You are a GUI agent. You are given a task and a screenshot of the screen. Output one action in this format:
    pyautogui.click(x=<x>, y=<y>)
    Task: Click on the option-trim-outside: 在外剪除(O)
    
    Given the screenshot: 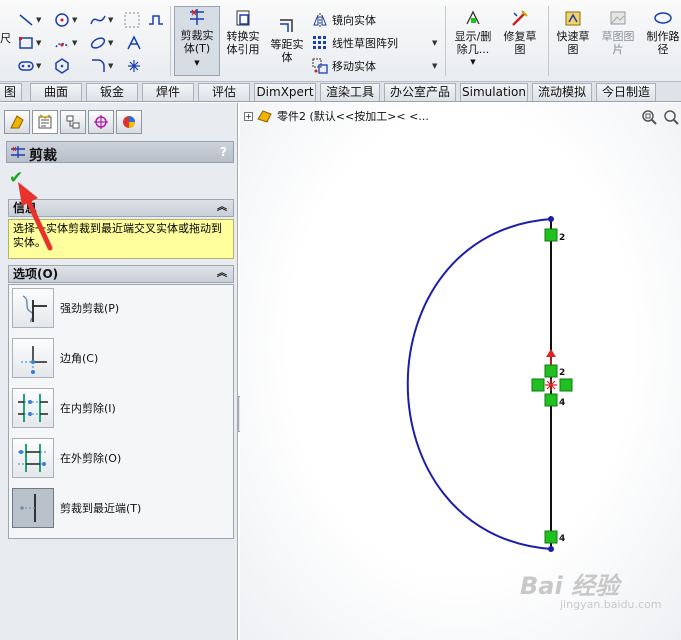 What is the action you would take?
    pyautogui.click(x=66, y=458)
    